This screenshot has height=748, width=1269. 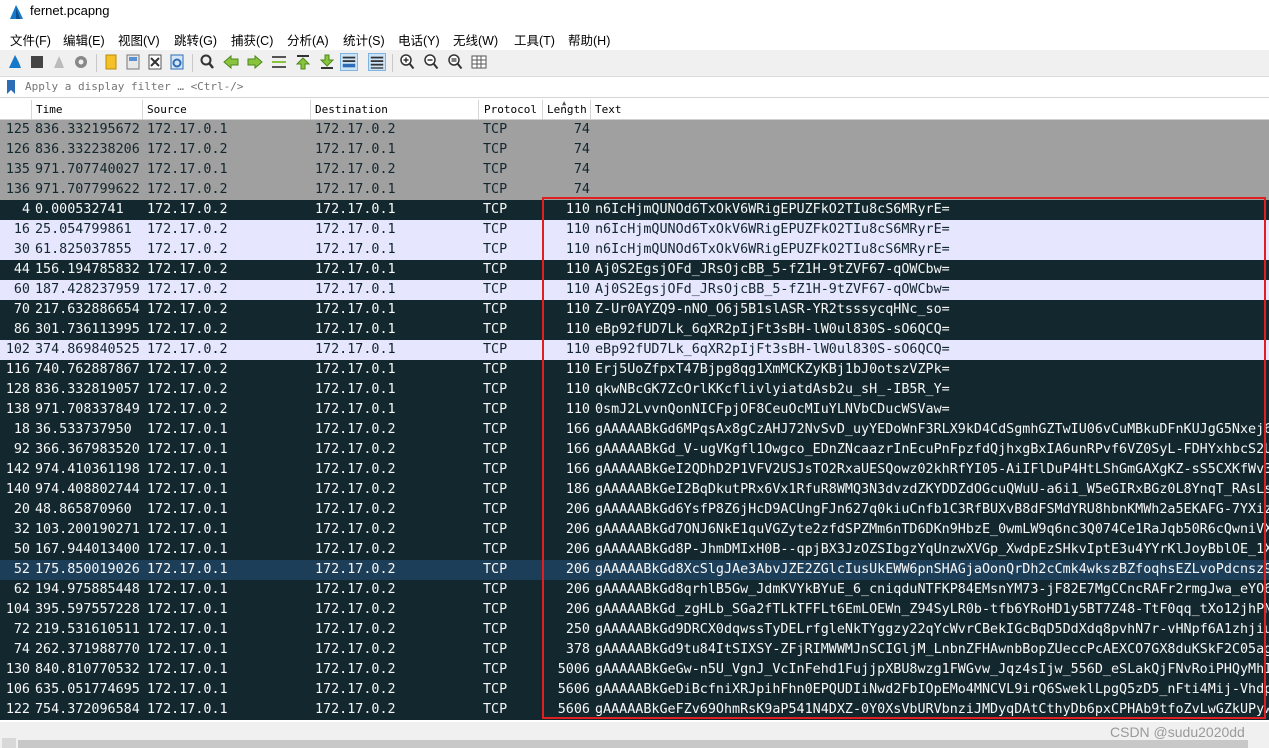 I want to click on column-header-destination: Destination, so click(x=351, y=109).